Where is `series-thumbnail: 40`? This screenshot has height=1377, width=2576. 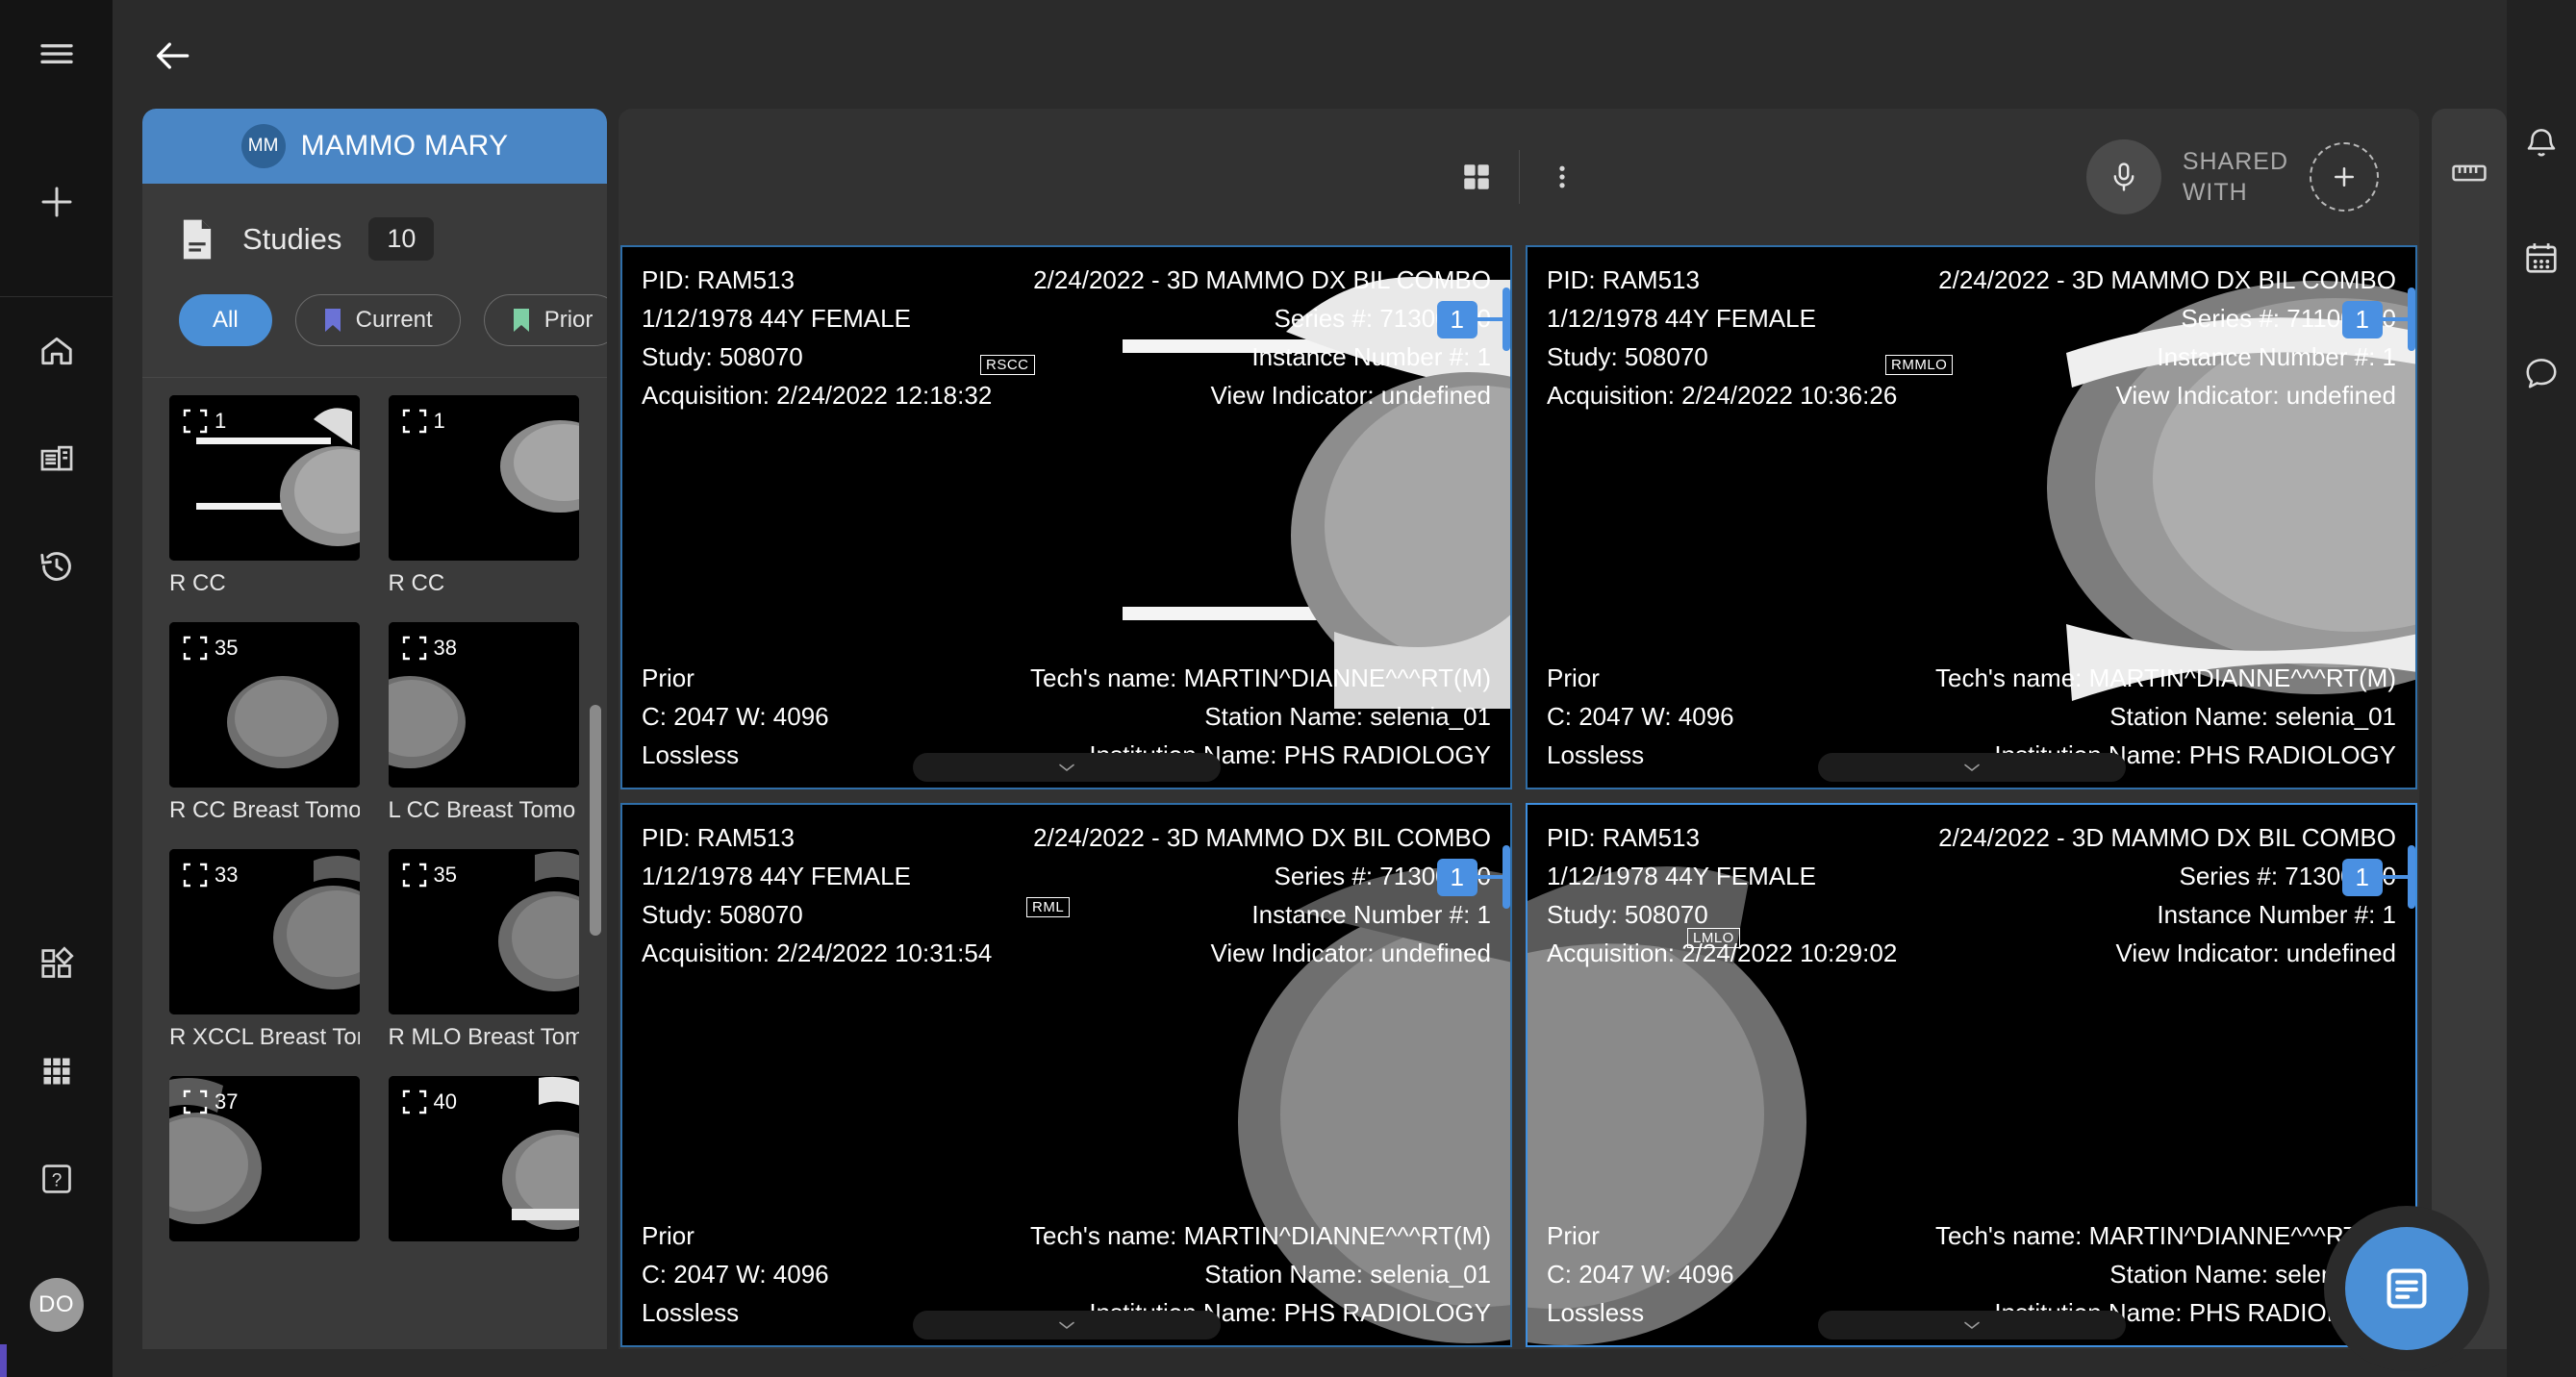
series-thumbnail: 40 is located at coordinates (484, 1171).